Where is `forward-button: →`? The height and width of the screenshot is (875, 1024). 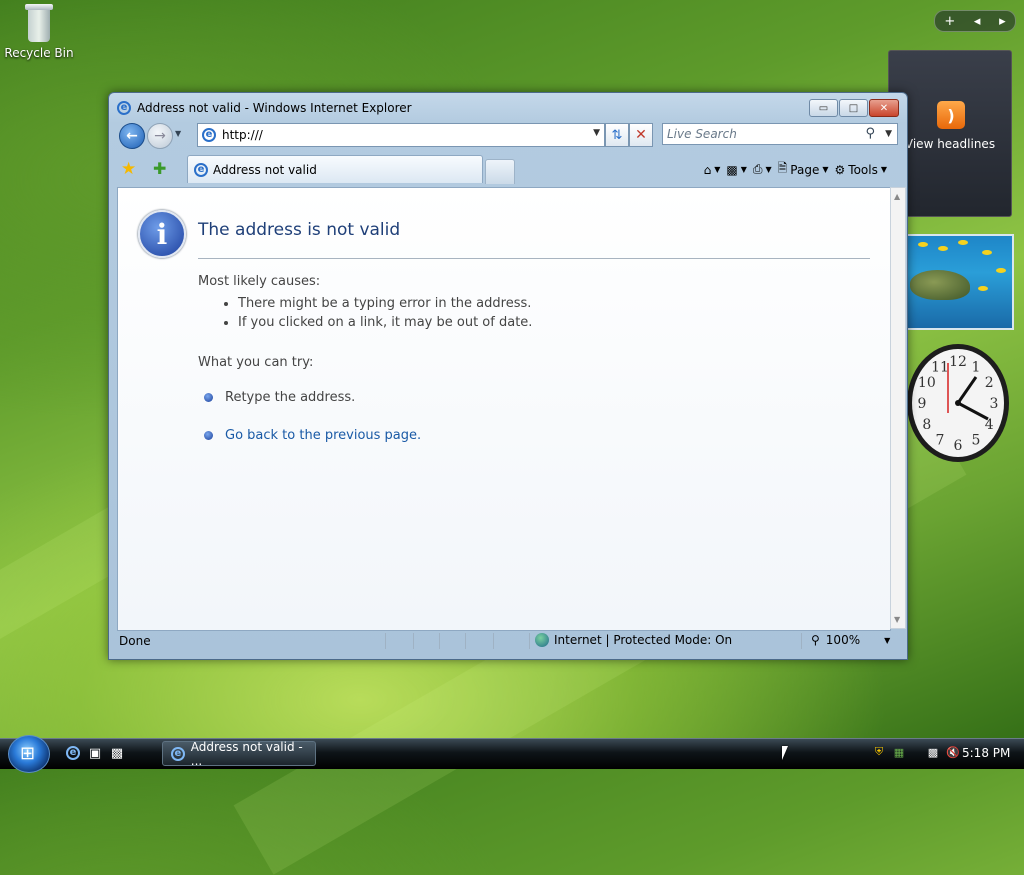
forward-button: → is located at coordinates (160, 136).